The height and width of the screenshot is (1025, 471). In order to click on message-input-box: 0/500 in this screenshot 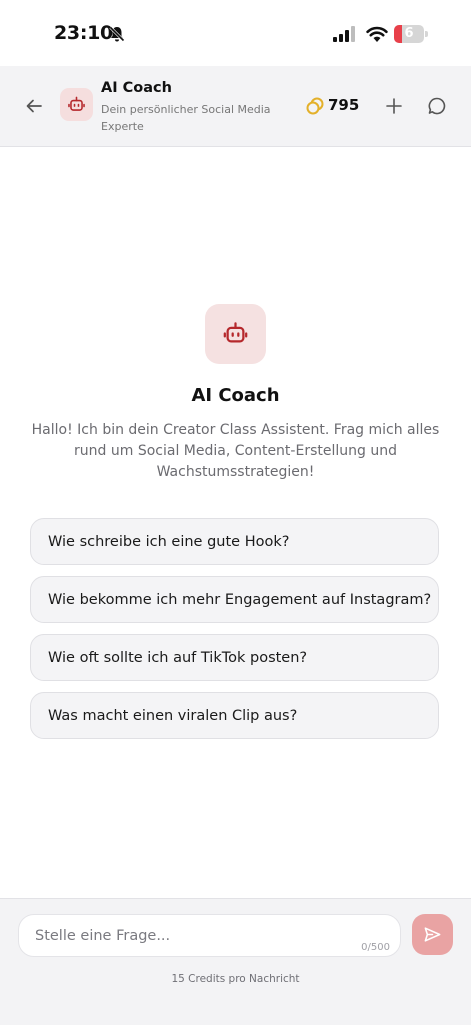, I will do `click(209, 935)`.